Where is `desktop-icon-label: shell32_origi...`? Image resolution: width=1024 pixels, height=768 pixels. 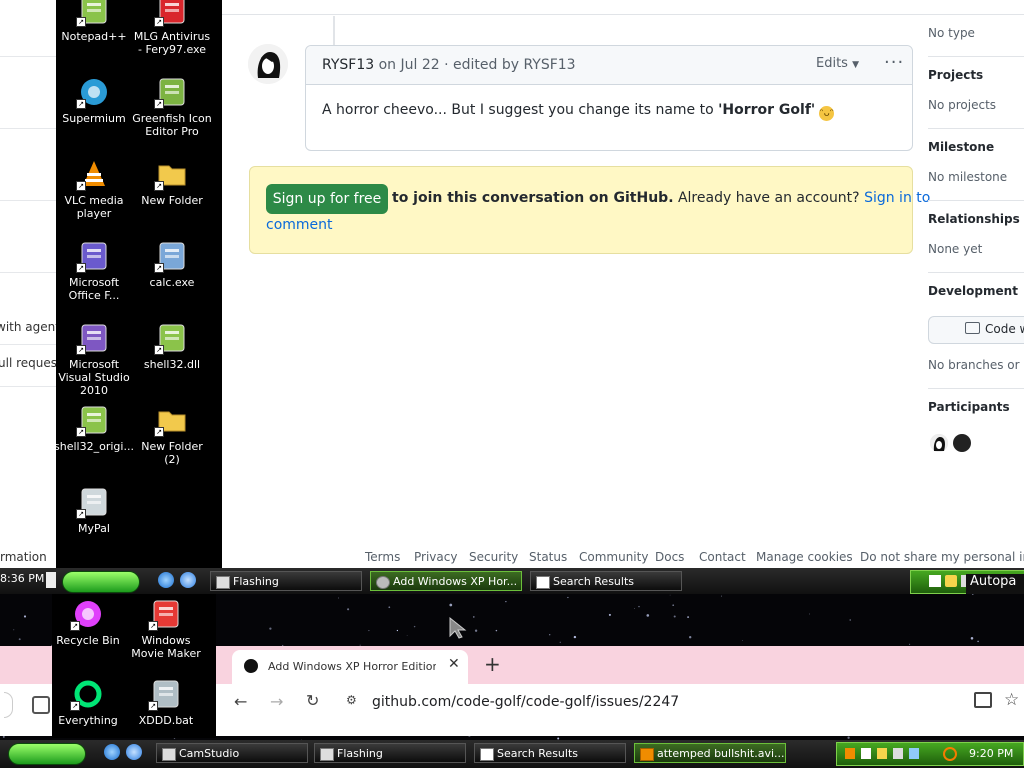 desktop-icon-label: shell32_origi... is located at coordinates (94, 446).